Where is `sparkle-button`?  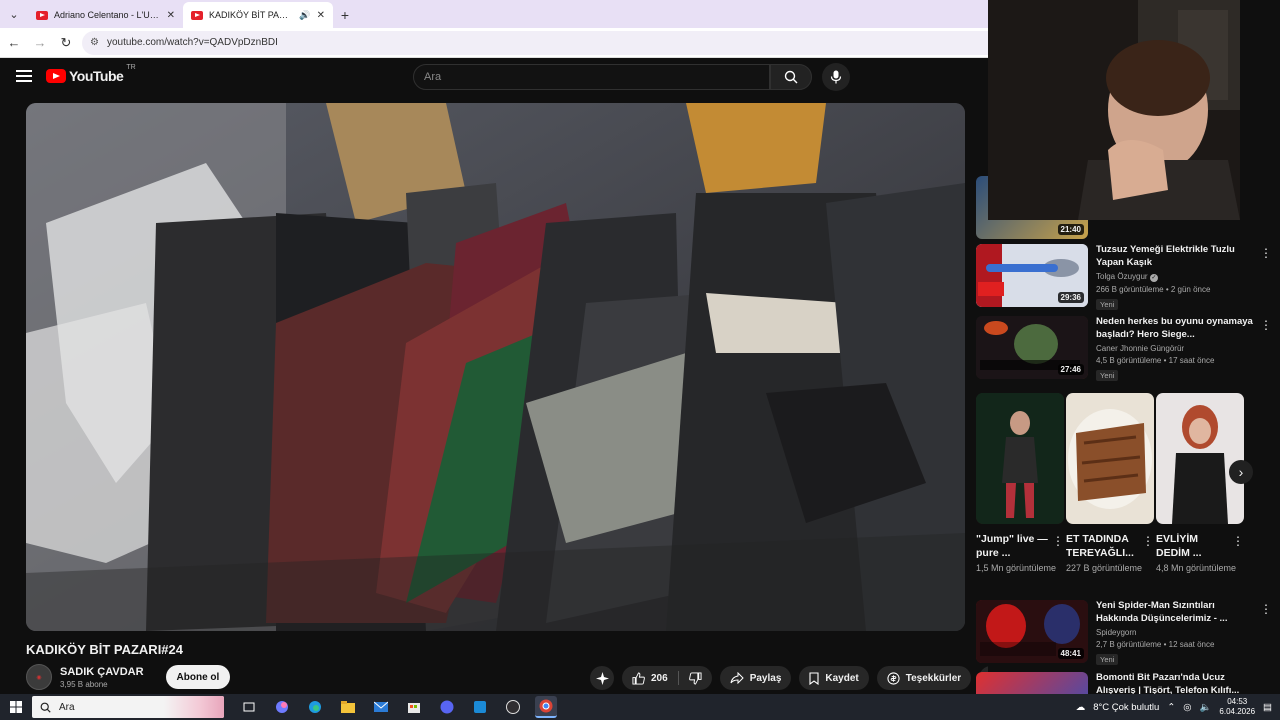
sparkle-button is located at coordinates (602, 678).